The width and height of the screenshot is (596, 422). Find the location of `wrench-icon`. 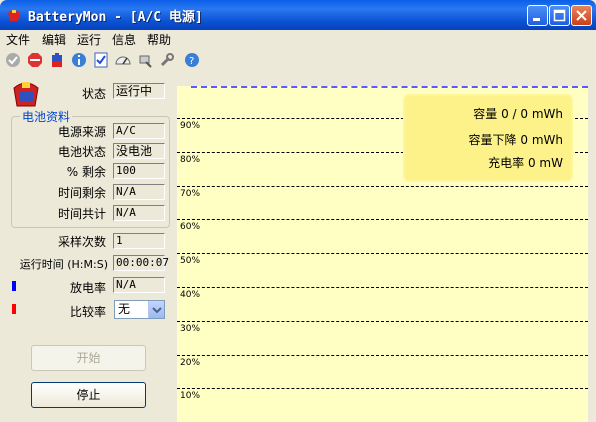

wrench-icon is located at coordinates (167, 60).